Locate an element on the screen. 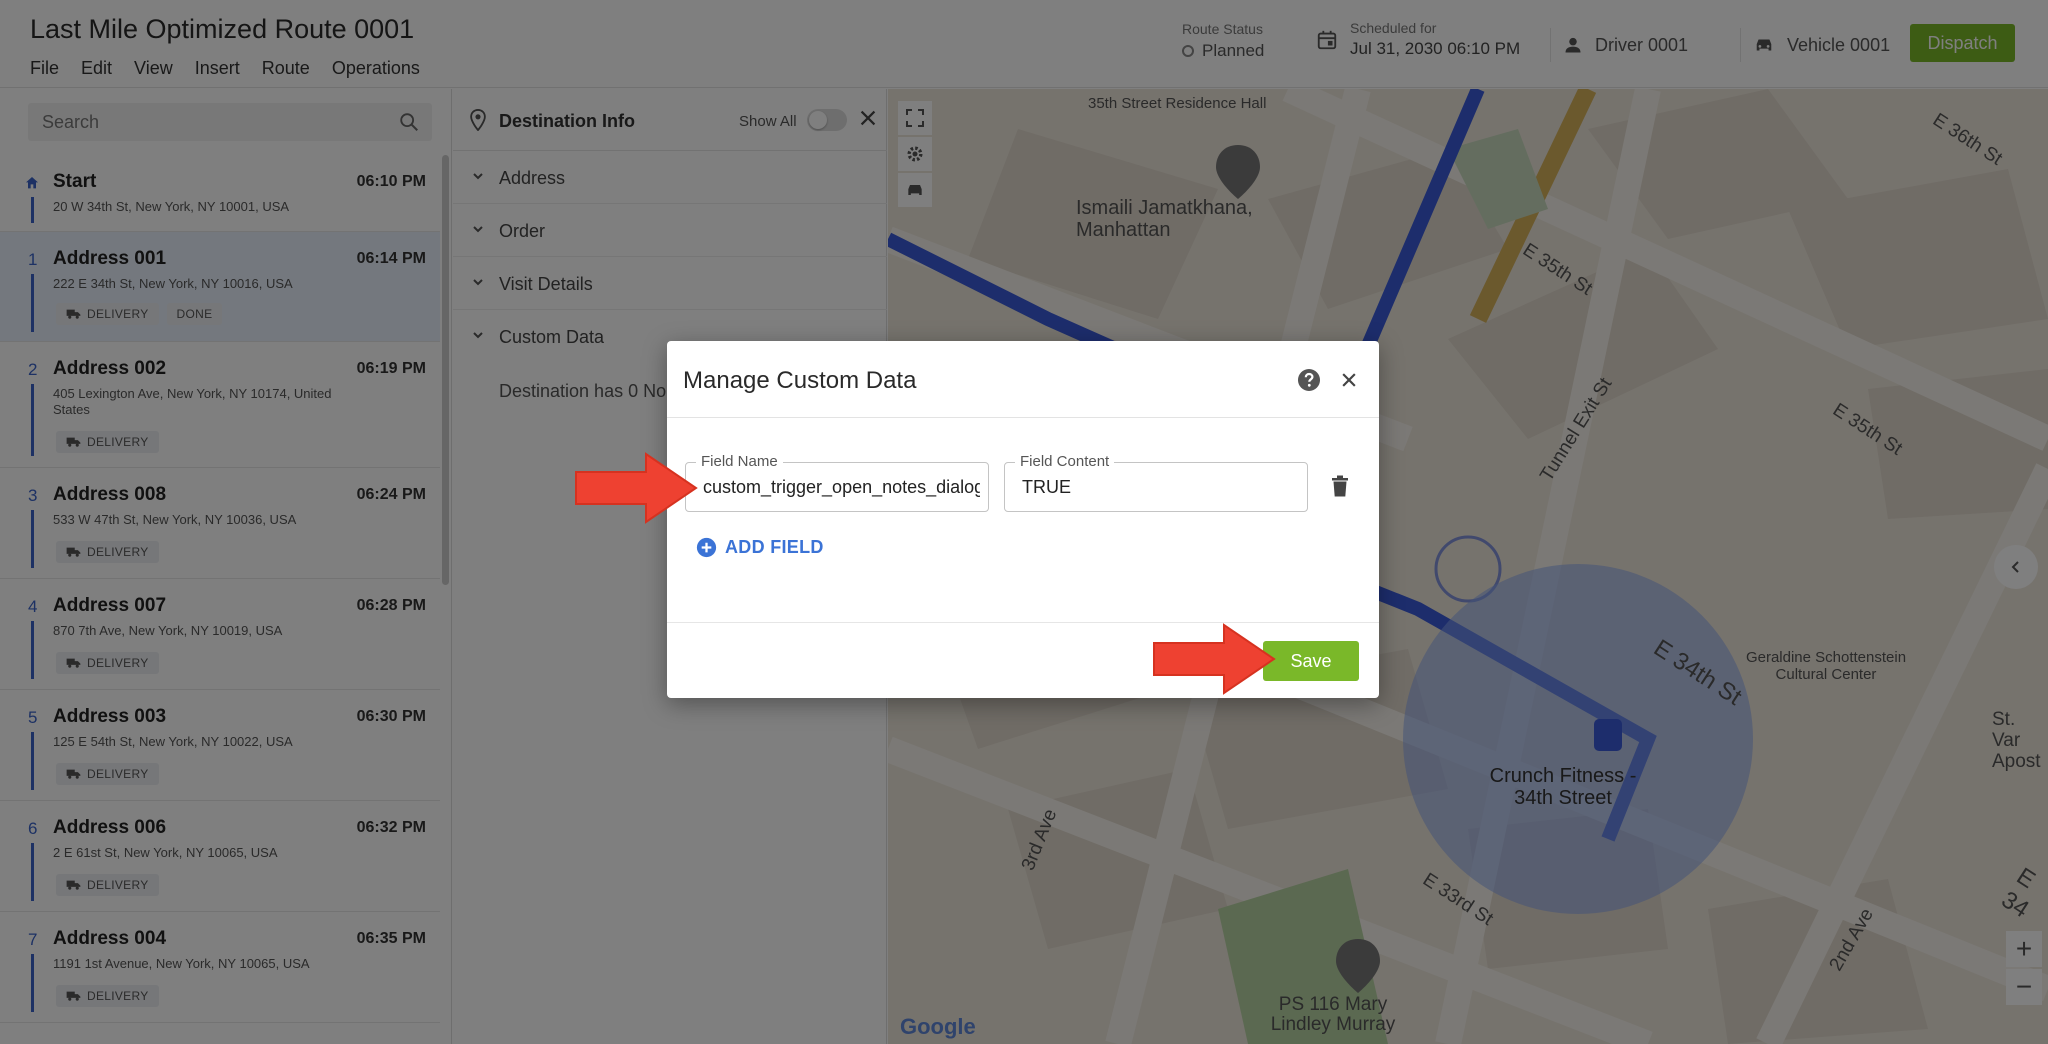  field-content-group: Field Content is located at coordinates (1156, 482).